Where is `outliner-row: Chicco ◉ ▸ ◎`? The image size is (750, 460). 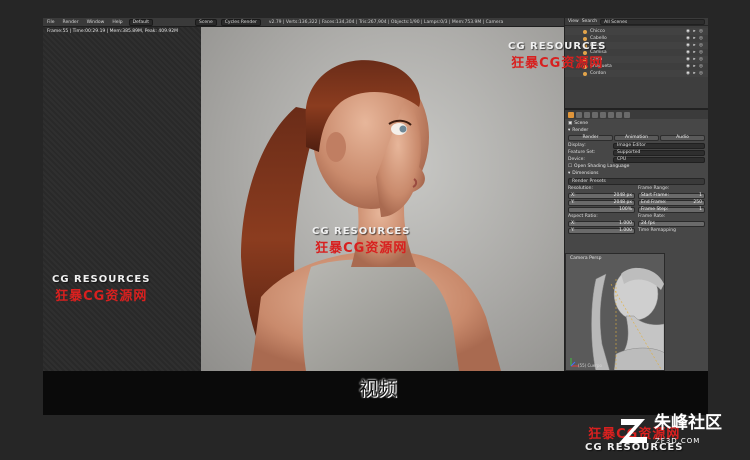
outliner-row: Chicco ◉ ▸ ◎ is located at coordinates (636, 31).